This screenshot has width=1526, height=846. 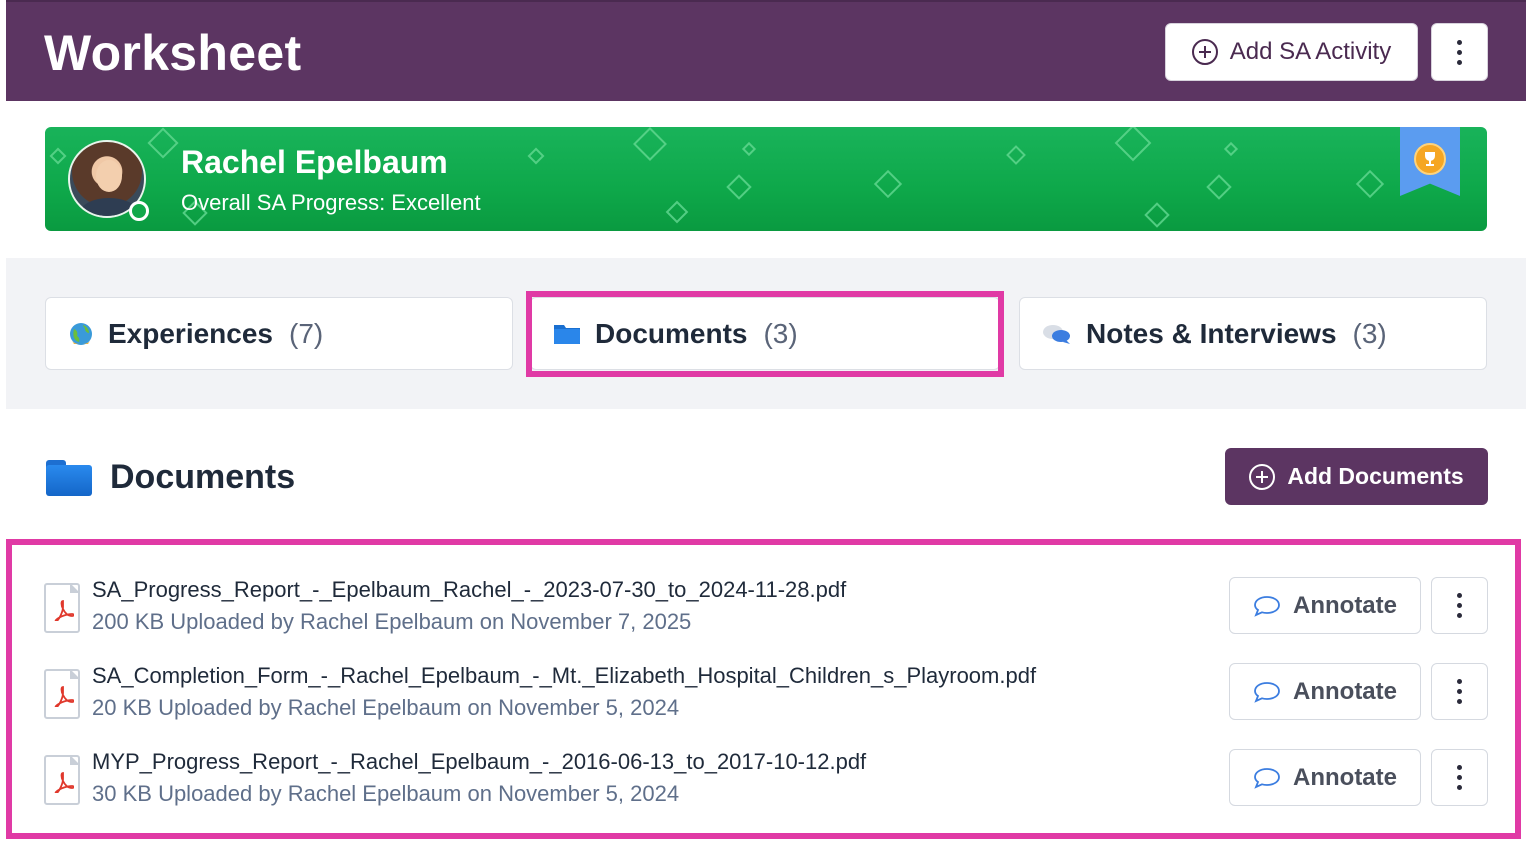 What do you see at coordinates (1375, 476) in the screenshot?
I see `add-documents-label: Add Documents` at bounding box center [1375, 476].